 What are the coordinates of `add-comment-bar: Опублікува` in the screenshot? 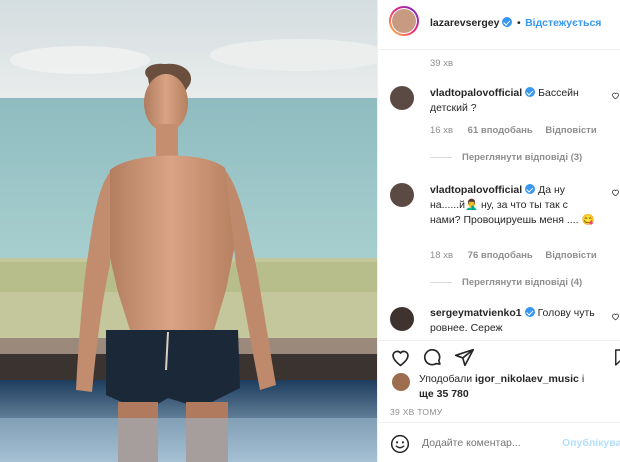 It's located at (499, 442).